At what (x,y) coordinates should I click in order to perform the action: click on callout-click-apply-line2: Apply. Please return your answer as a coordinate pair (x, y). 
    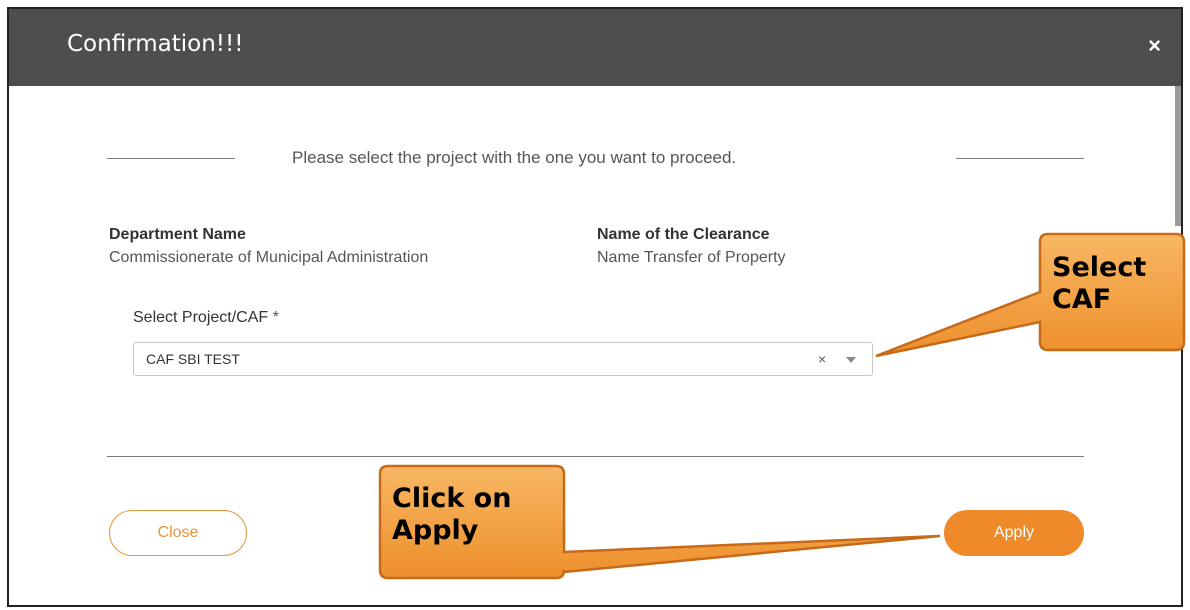
    Looking at the image, I should click on (435, 530).